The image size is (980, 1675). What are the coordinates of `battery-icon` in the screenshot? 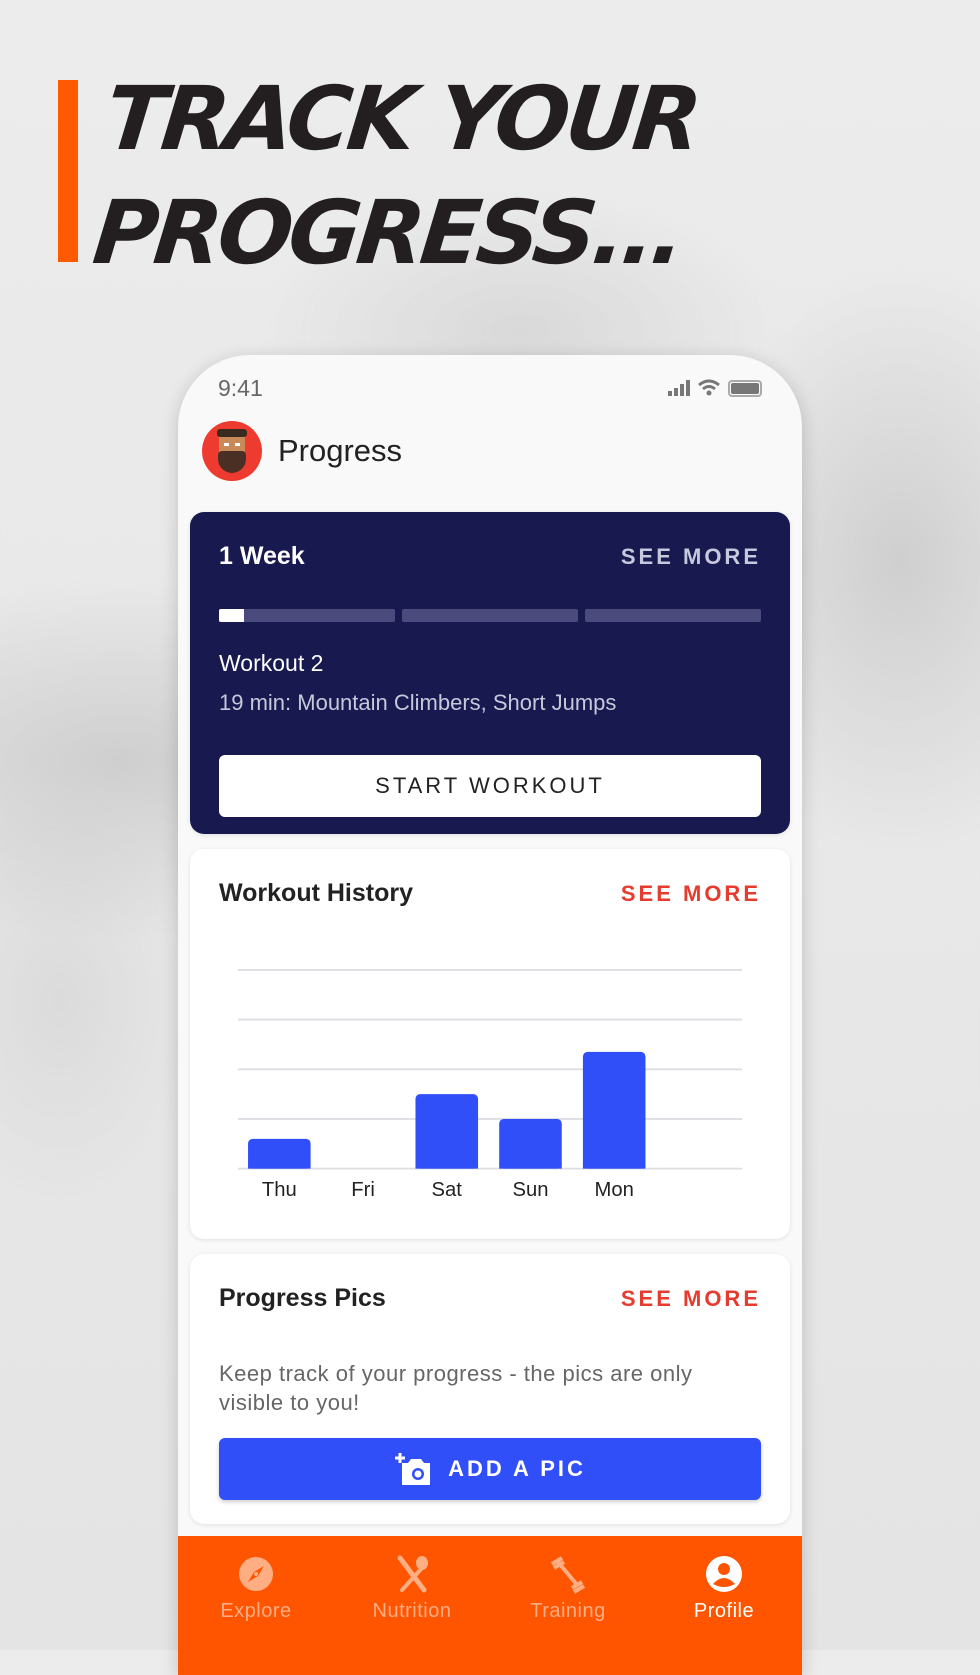 It's located at (745, 388).